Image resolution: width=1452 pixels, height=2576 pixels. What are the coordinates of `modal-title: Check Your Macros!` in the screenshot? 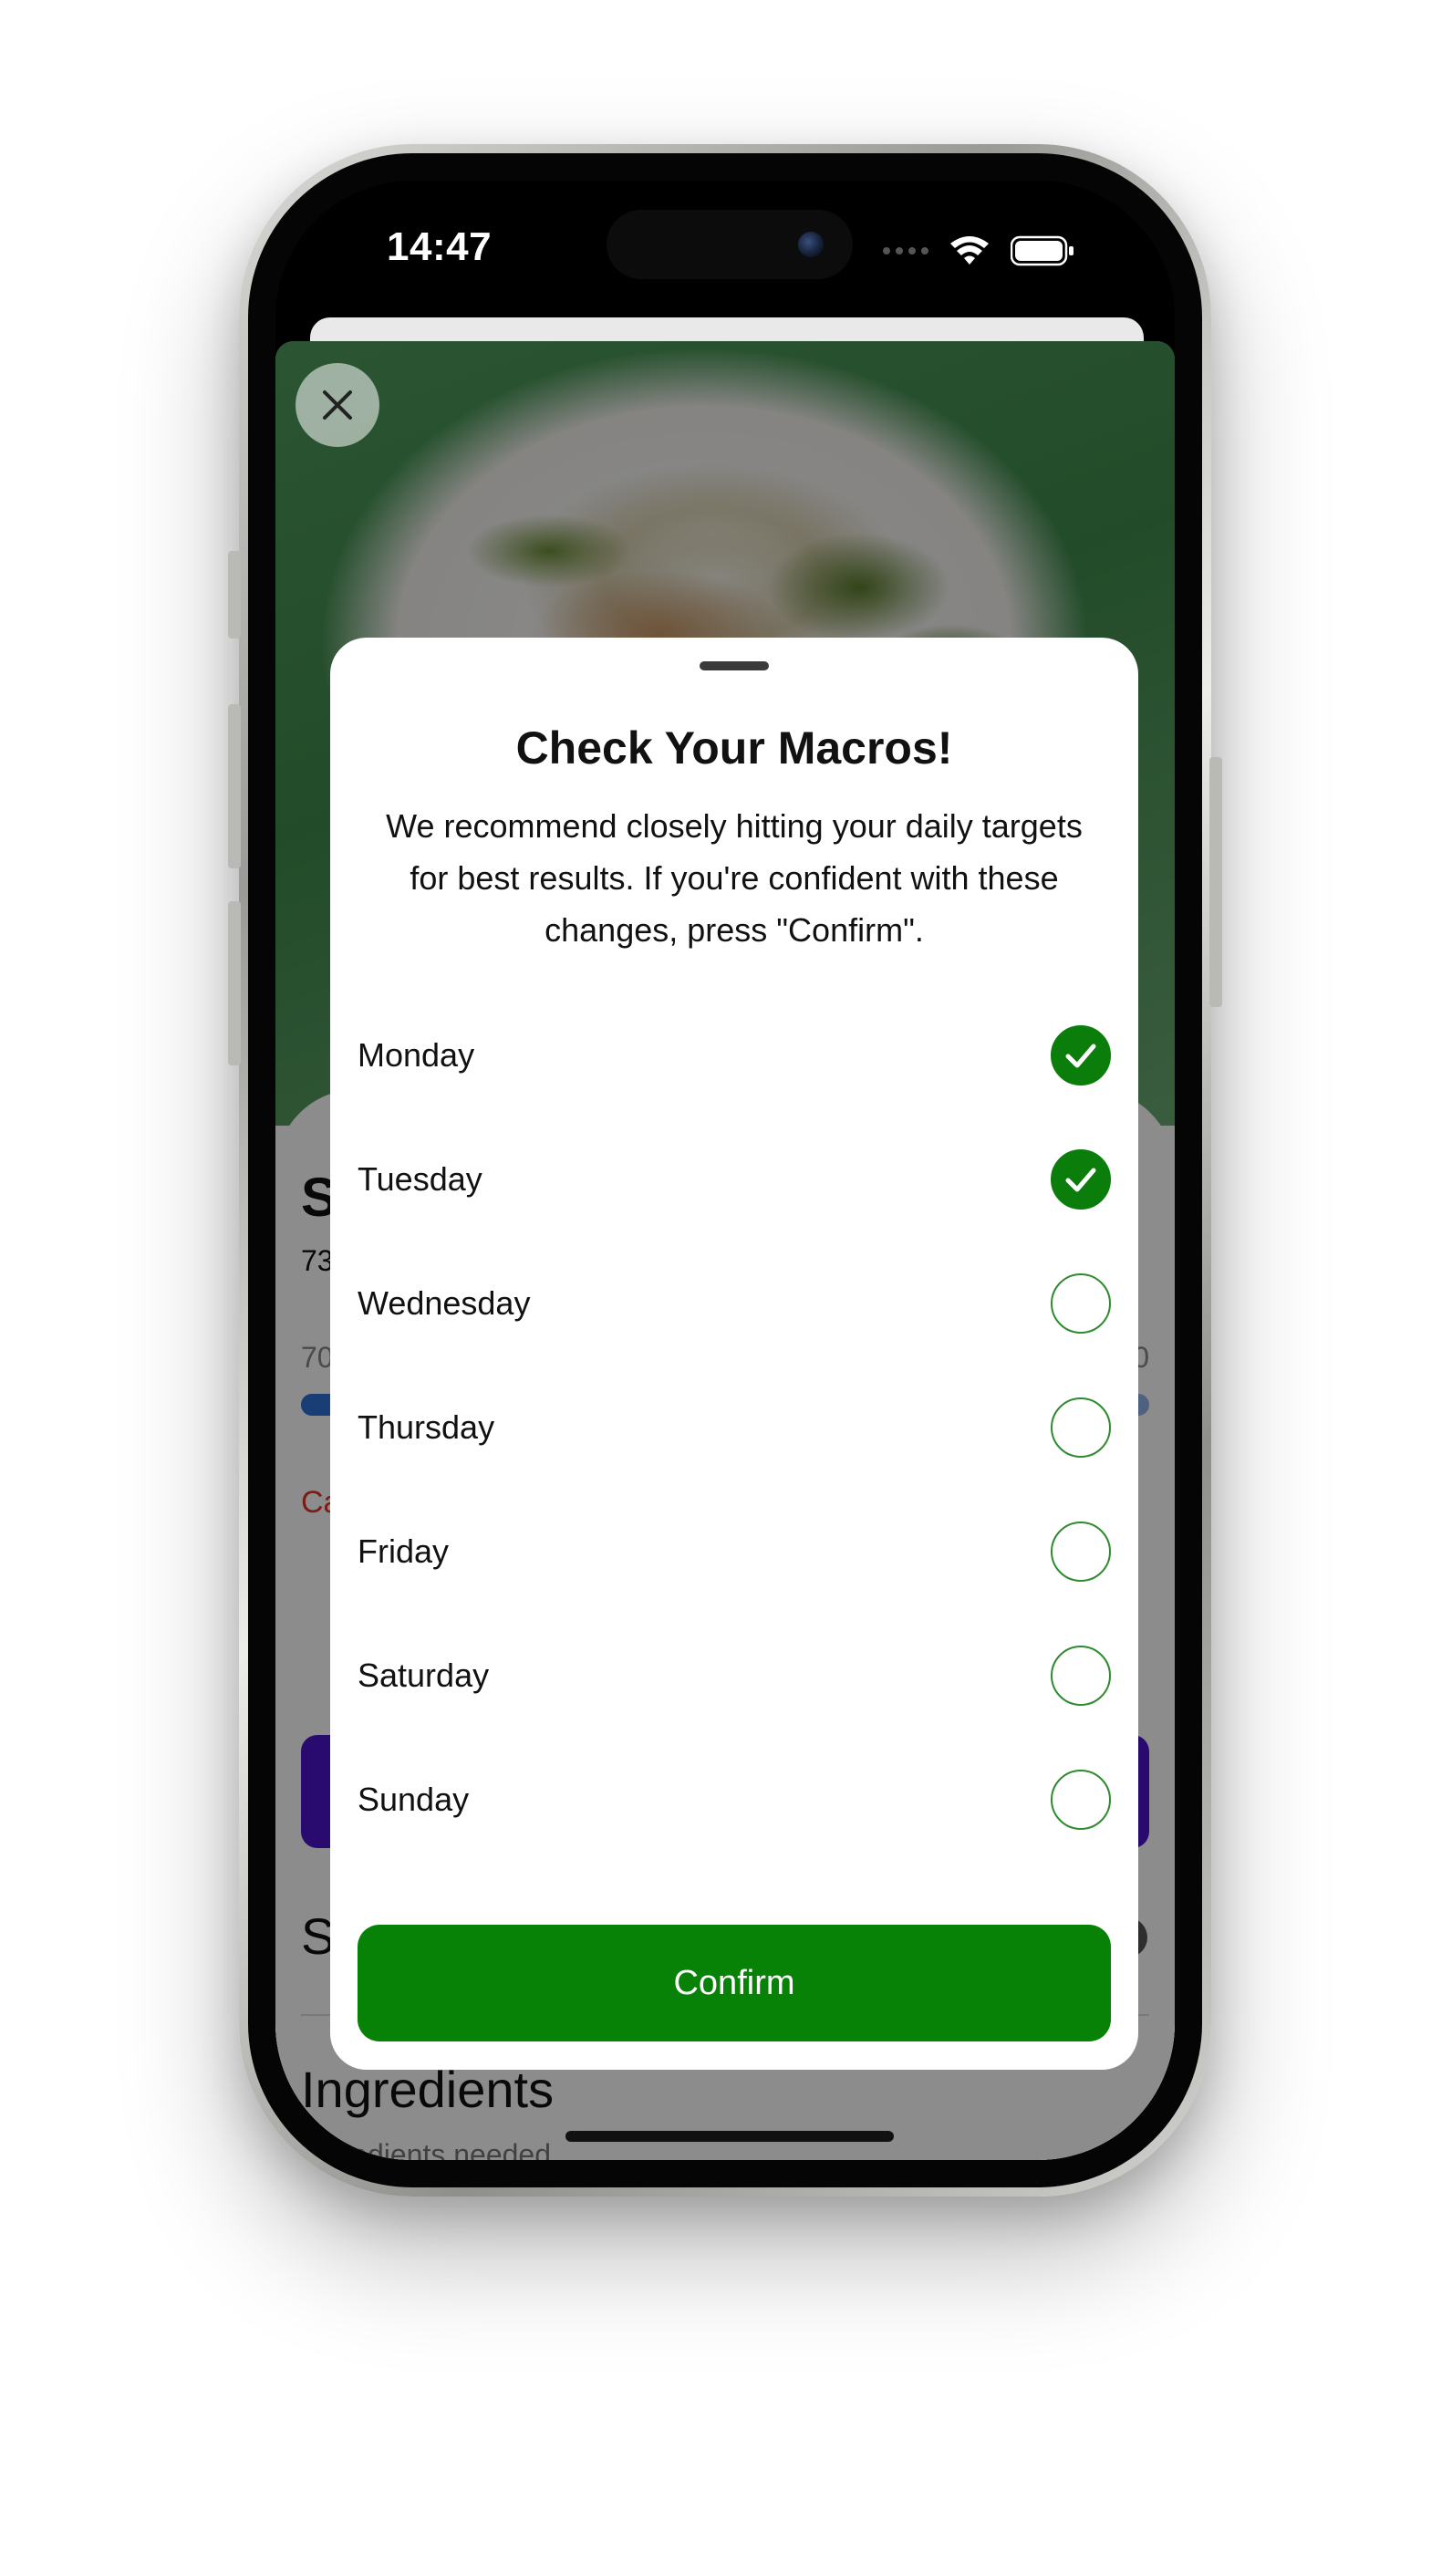 It's located at (734, 748).